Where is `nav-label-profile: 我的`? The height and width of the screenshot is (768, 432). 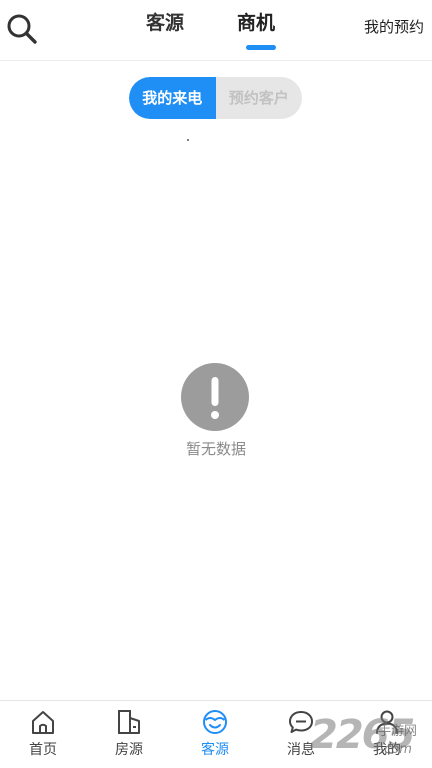 nav-label-profile: 我的 is located at coordinates (387, 750).